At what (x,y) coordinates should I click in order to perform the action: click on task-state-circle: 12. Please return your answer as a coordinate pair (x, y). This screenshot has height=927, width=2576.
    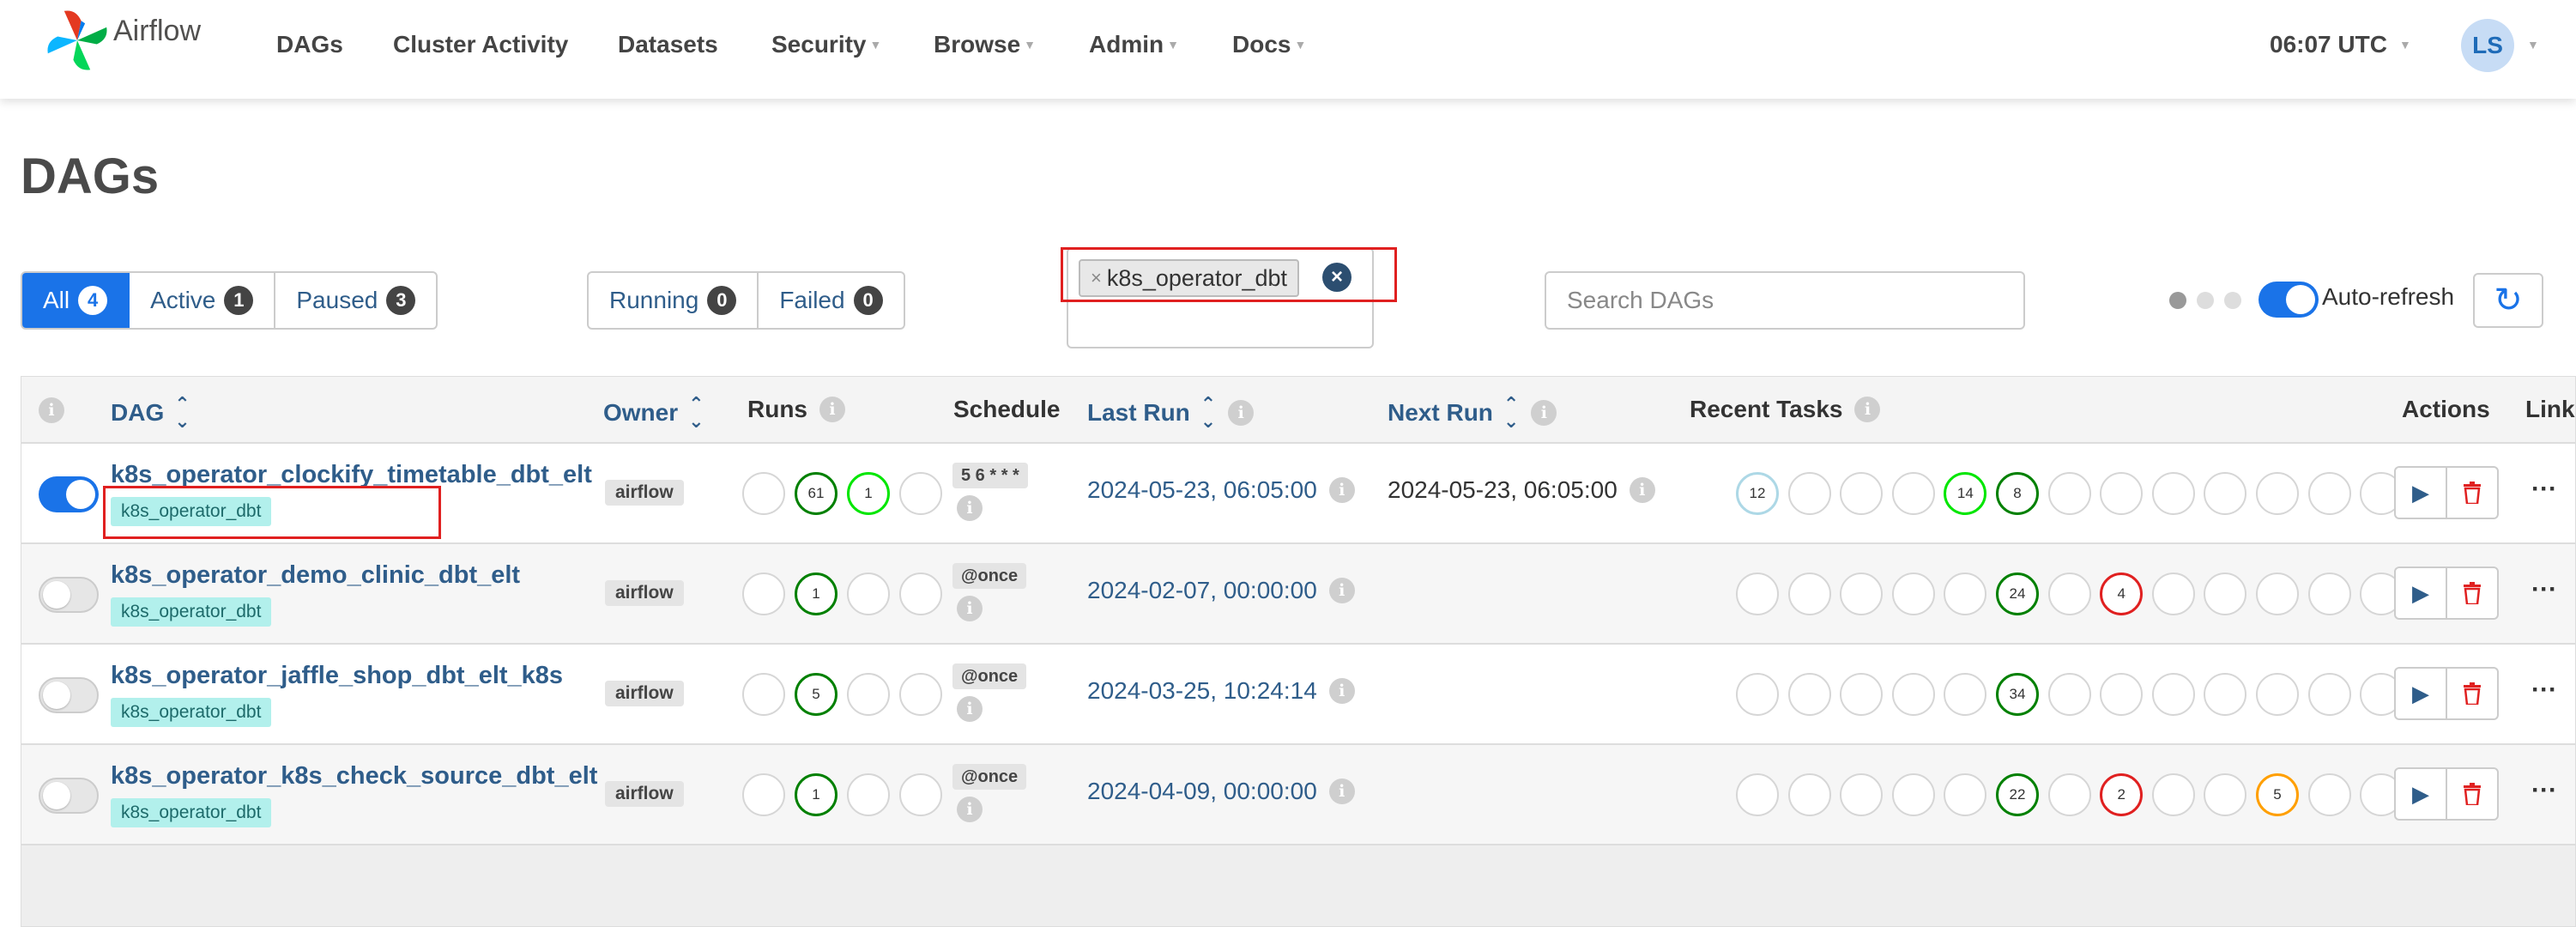
    Looking at the image, I should click on (1758, 493).